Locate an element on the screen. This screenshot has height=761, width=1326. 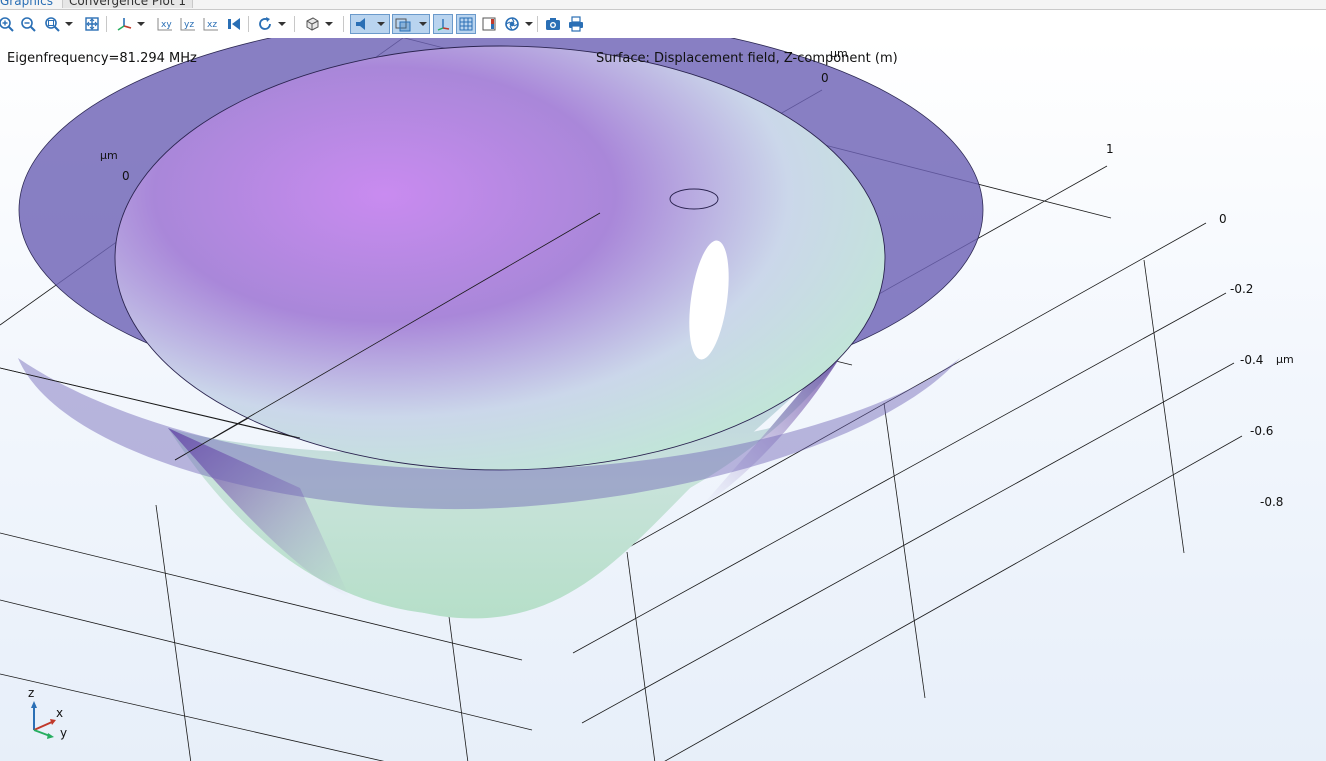
zoom-out-icon is located at coordinates (28, 24).